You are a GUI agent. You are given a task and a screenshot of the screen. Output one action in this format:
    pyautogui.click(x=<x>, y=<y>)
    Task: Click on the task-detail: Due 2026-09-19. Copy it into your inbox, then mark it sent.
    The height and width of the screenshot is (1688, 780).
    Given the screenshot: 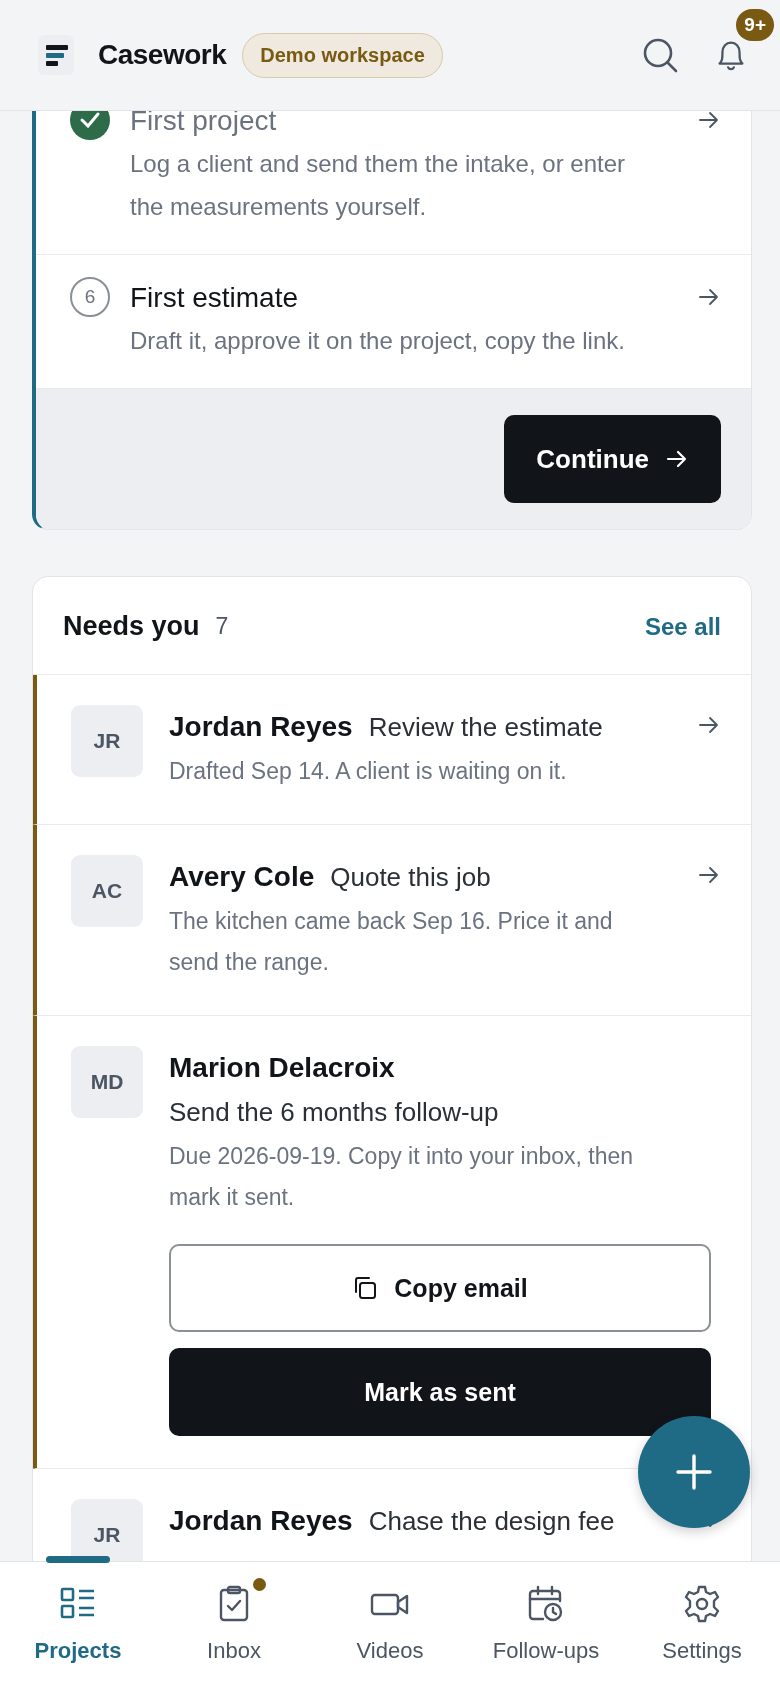 What is the action you would take?
    pyautogui.click(x=402, y=1177)
    